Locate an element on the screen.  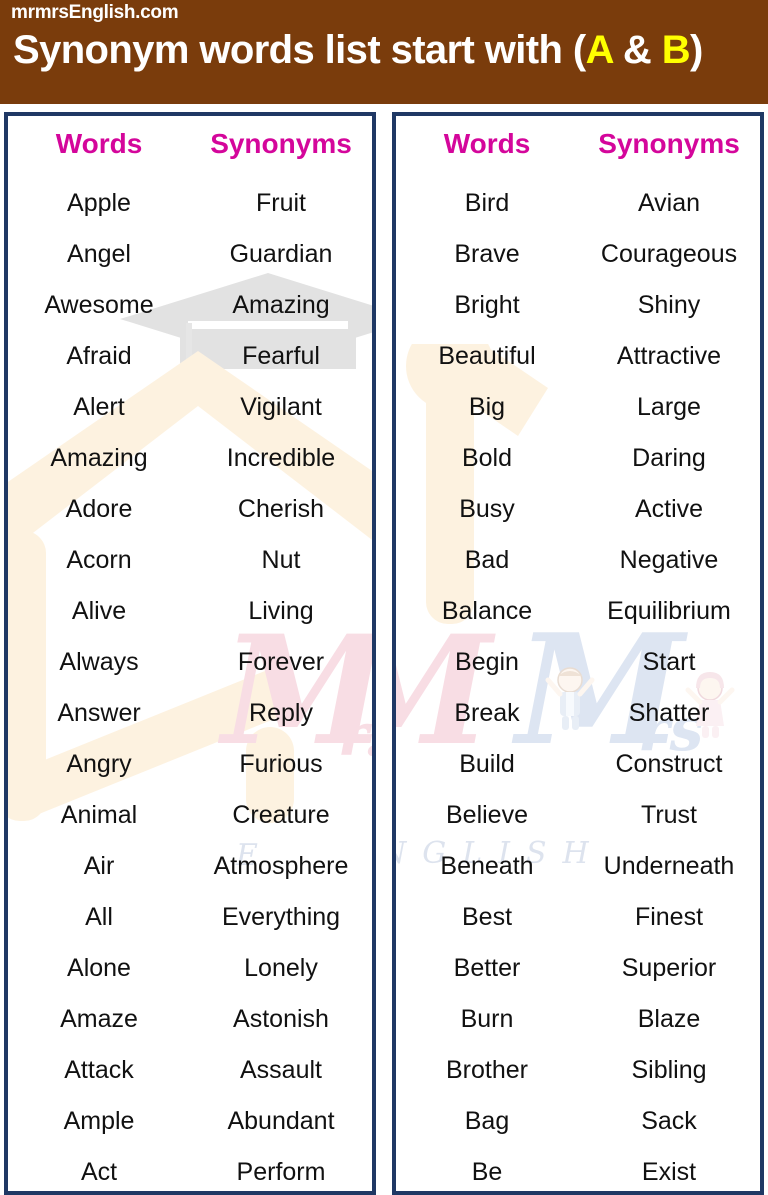
word-cell: Break is located at coordinates (487, 713).